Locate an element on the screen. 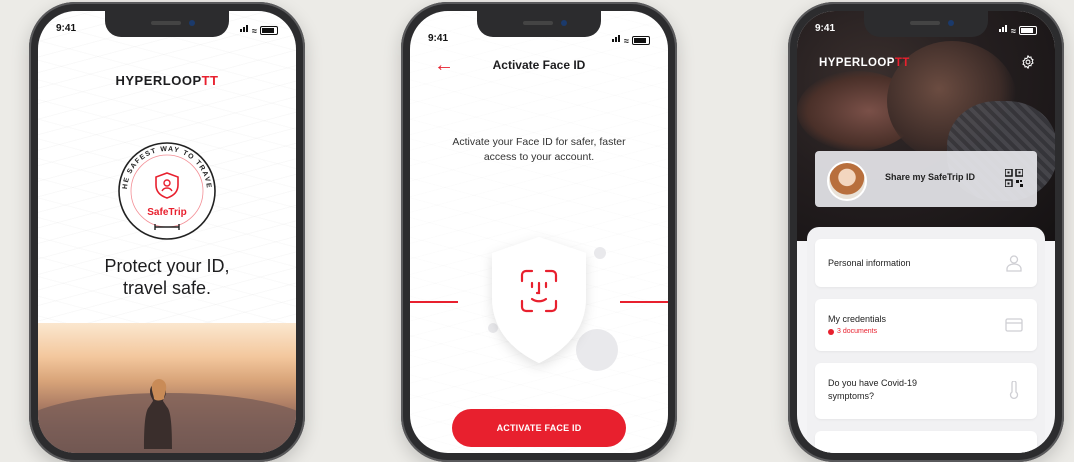 Image resolution: width=1074 pixels, height=462 pixels. alert-dot-icon is located at coordinates (831, 331).